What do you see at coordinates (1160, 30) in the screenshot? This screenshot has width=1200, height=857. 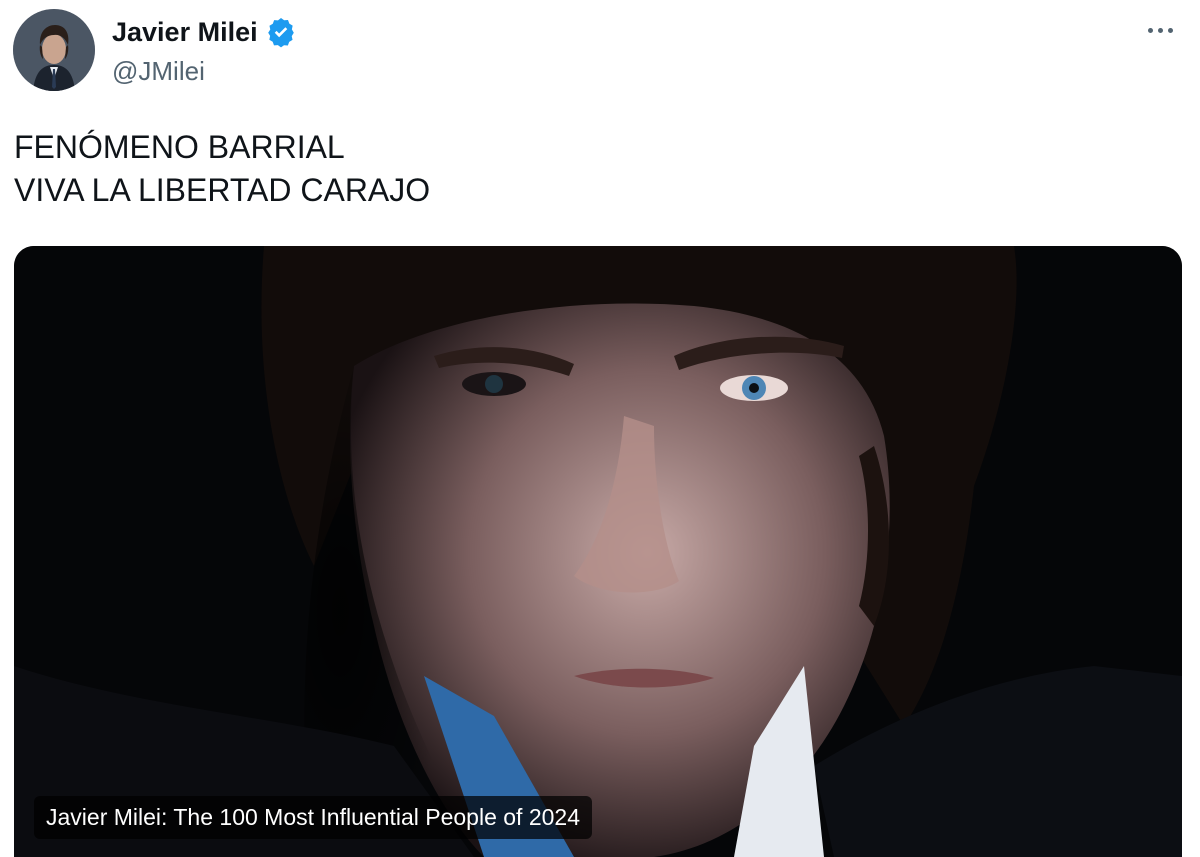 I see `more-horizontal-icon` at bounding box center [1160, 30].